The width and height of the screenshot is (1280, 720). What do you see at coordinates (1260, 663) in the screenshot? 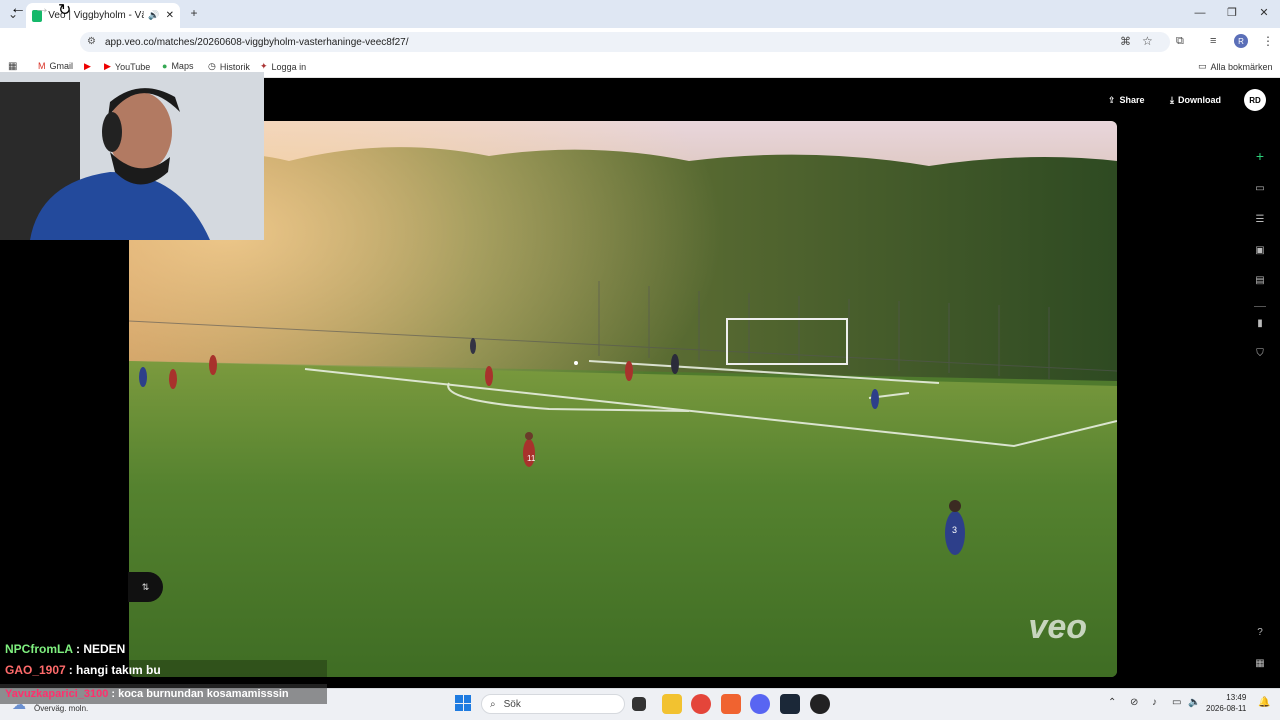
I see `keyboard-icon: ▦` at bounding box center [1260, 663].